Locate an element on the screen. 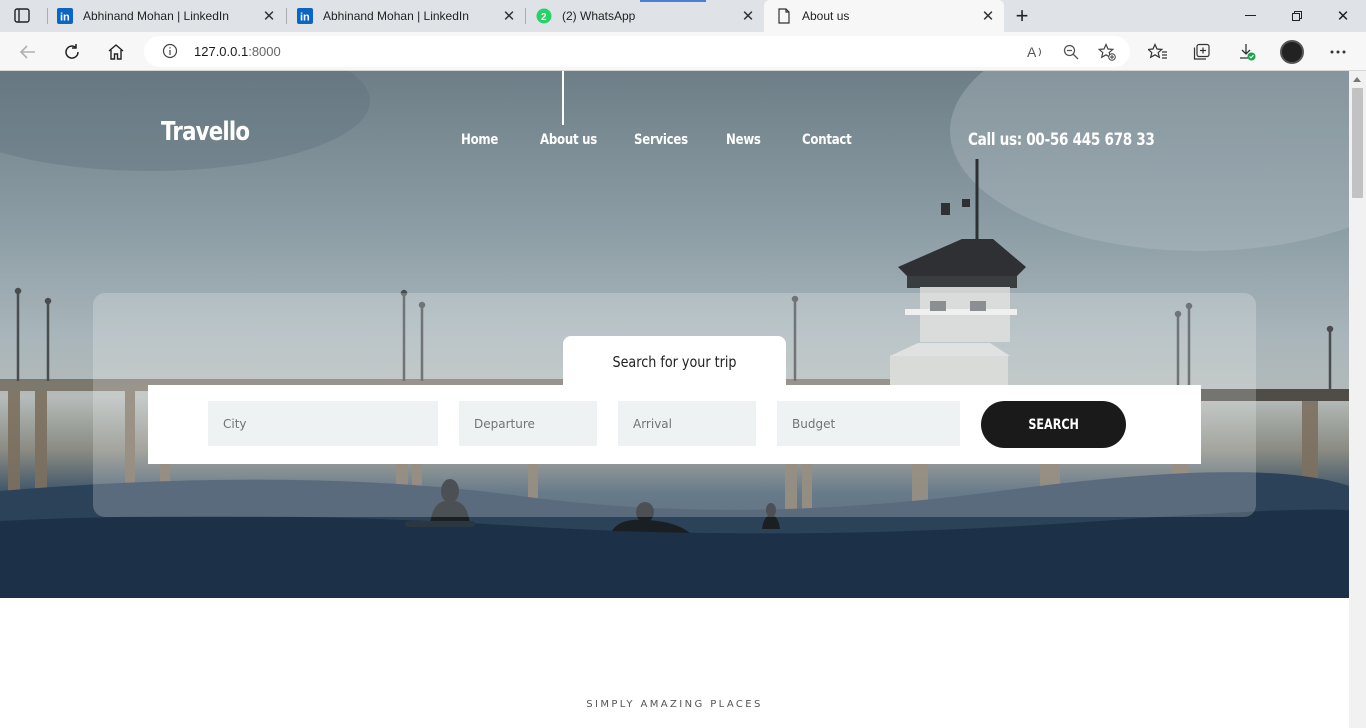  call-us-text: Call us: 00-56 445 678 33 is located at coordinates (1061, 140).